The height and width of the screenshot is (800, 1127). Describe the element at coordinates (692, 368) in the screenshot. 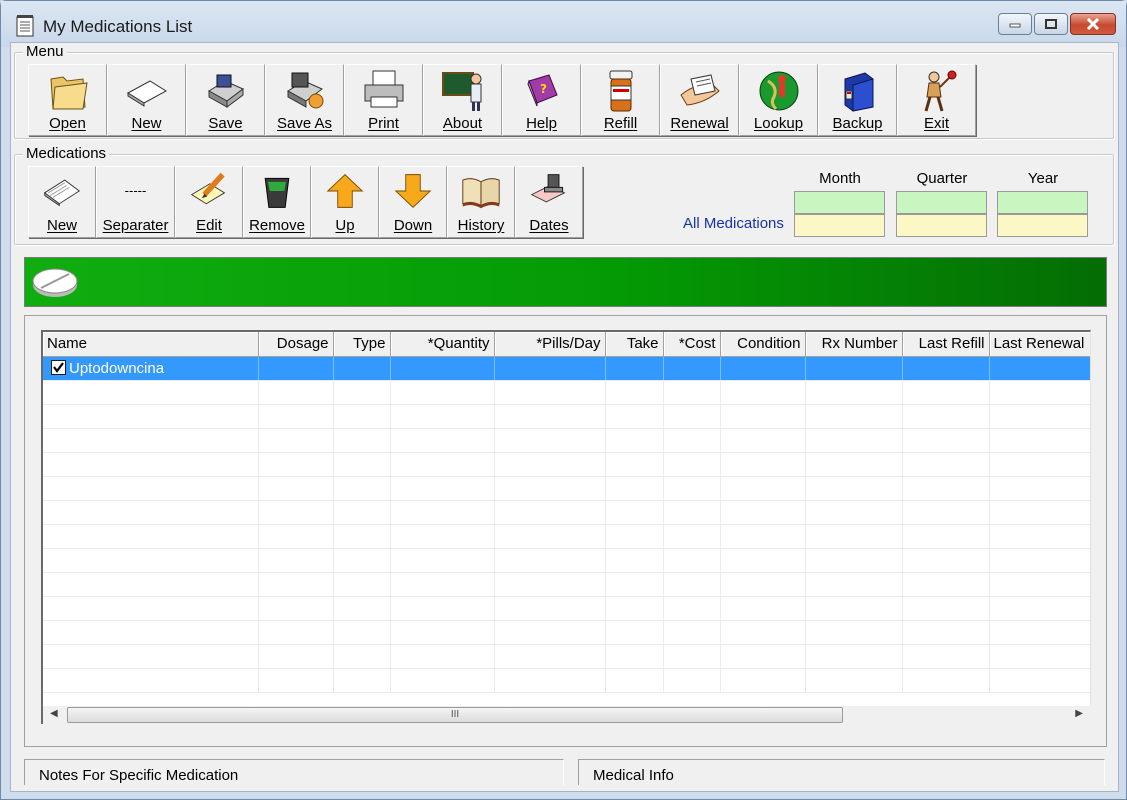

I see `cost-cell` at that location.